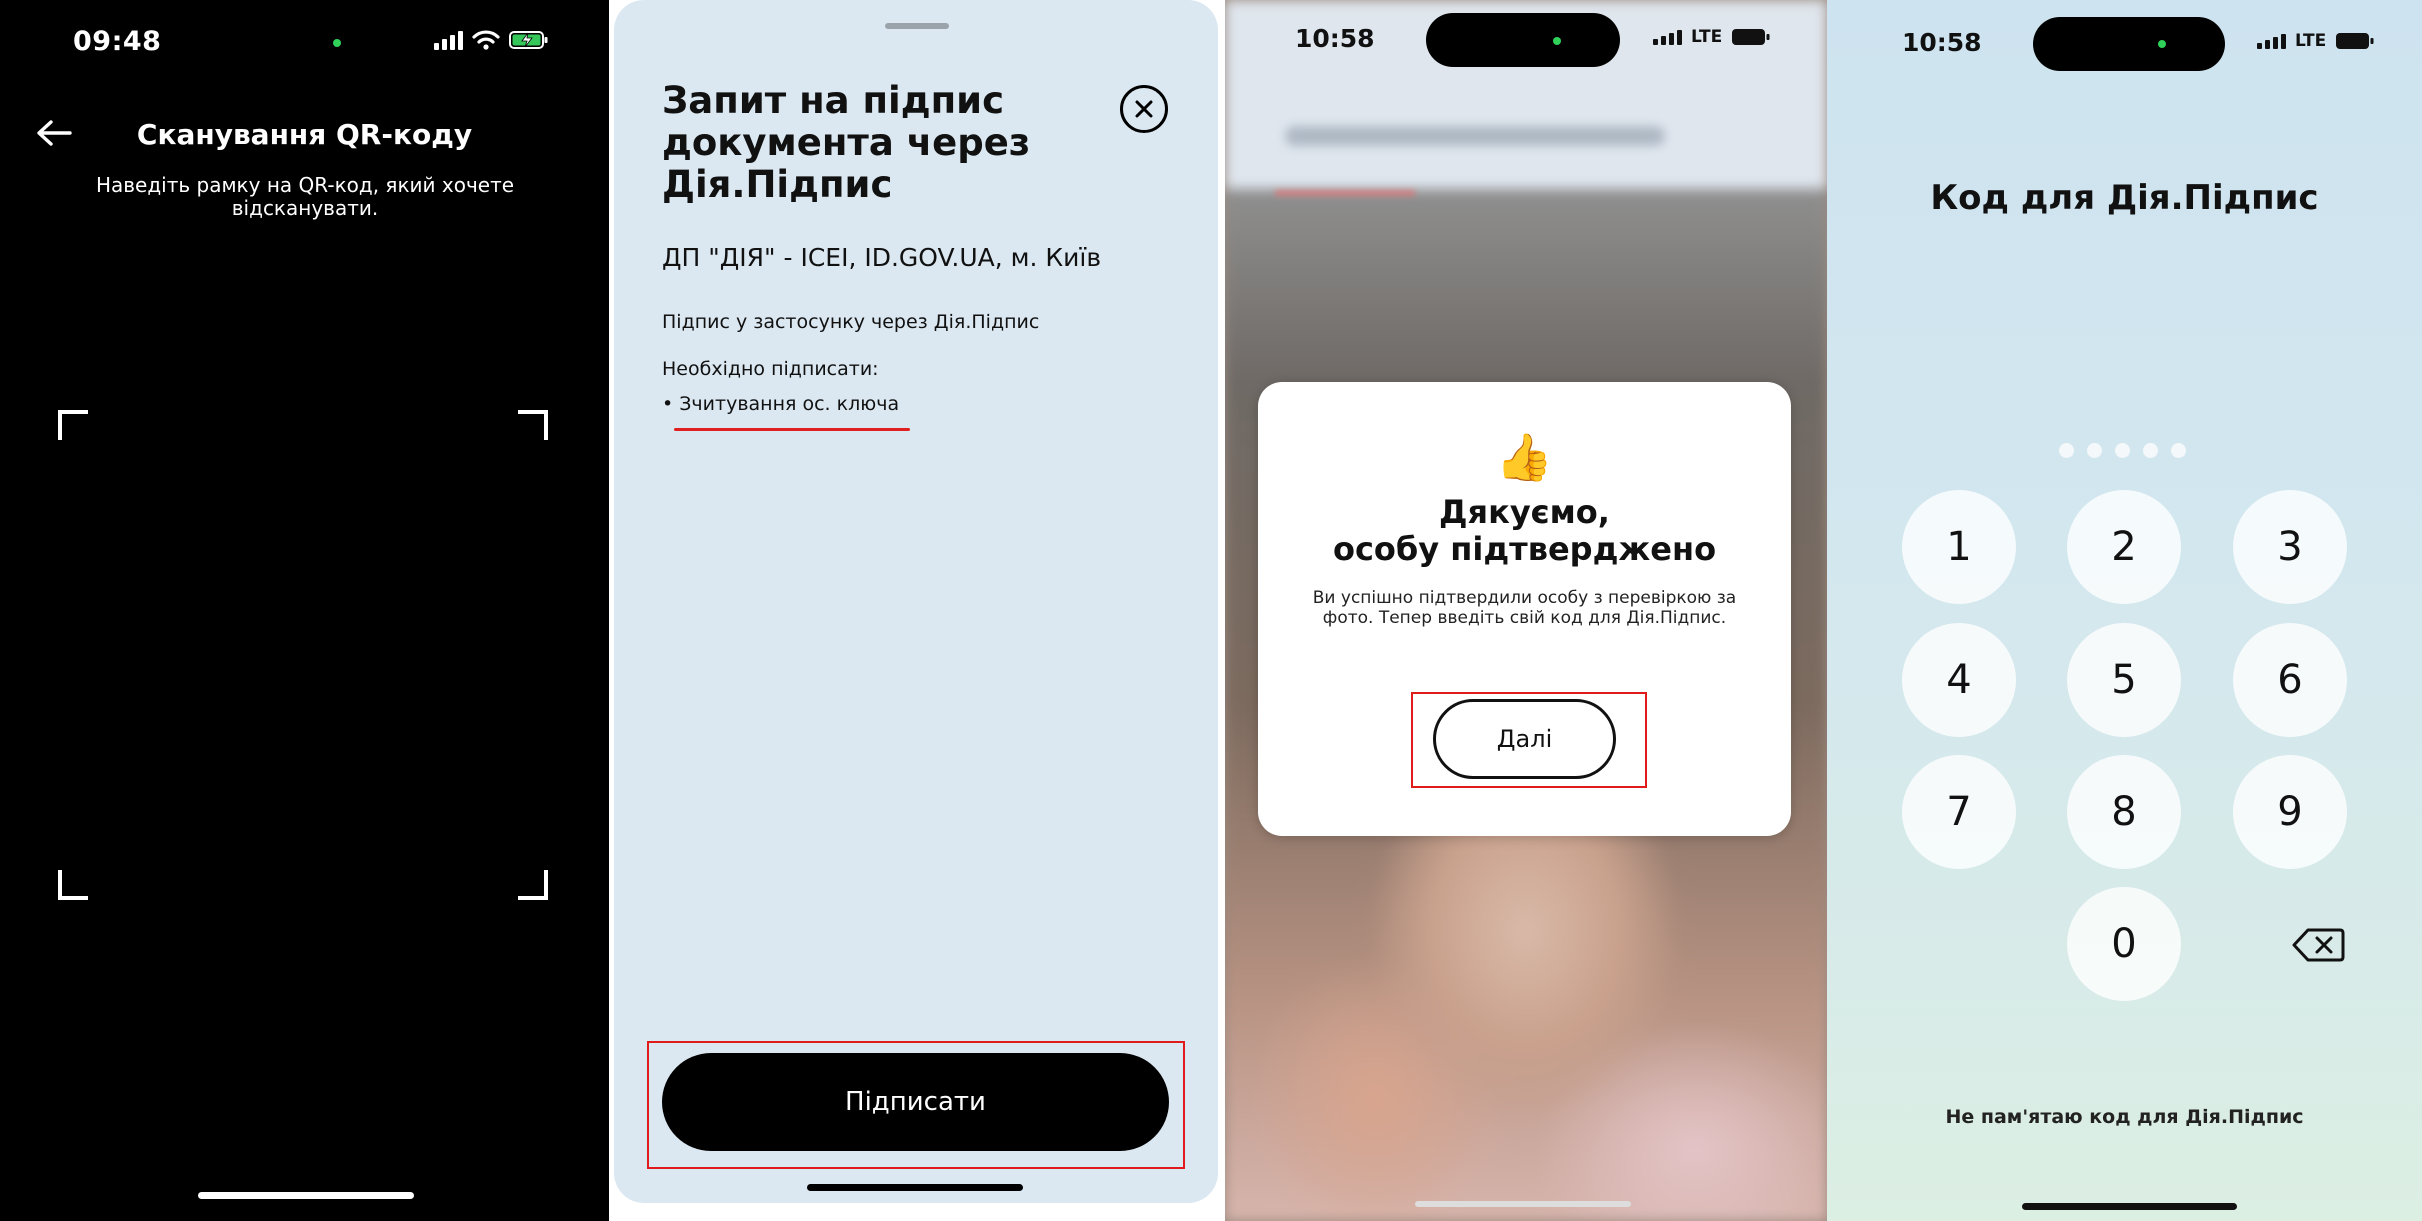 The width and height of the screenshot is (2422, 1221). I want to click on keypad-key-7: 7, so click(1959, 812).